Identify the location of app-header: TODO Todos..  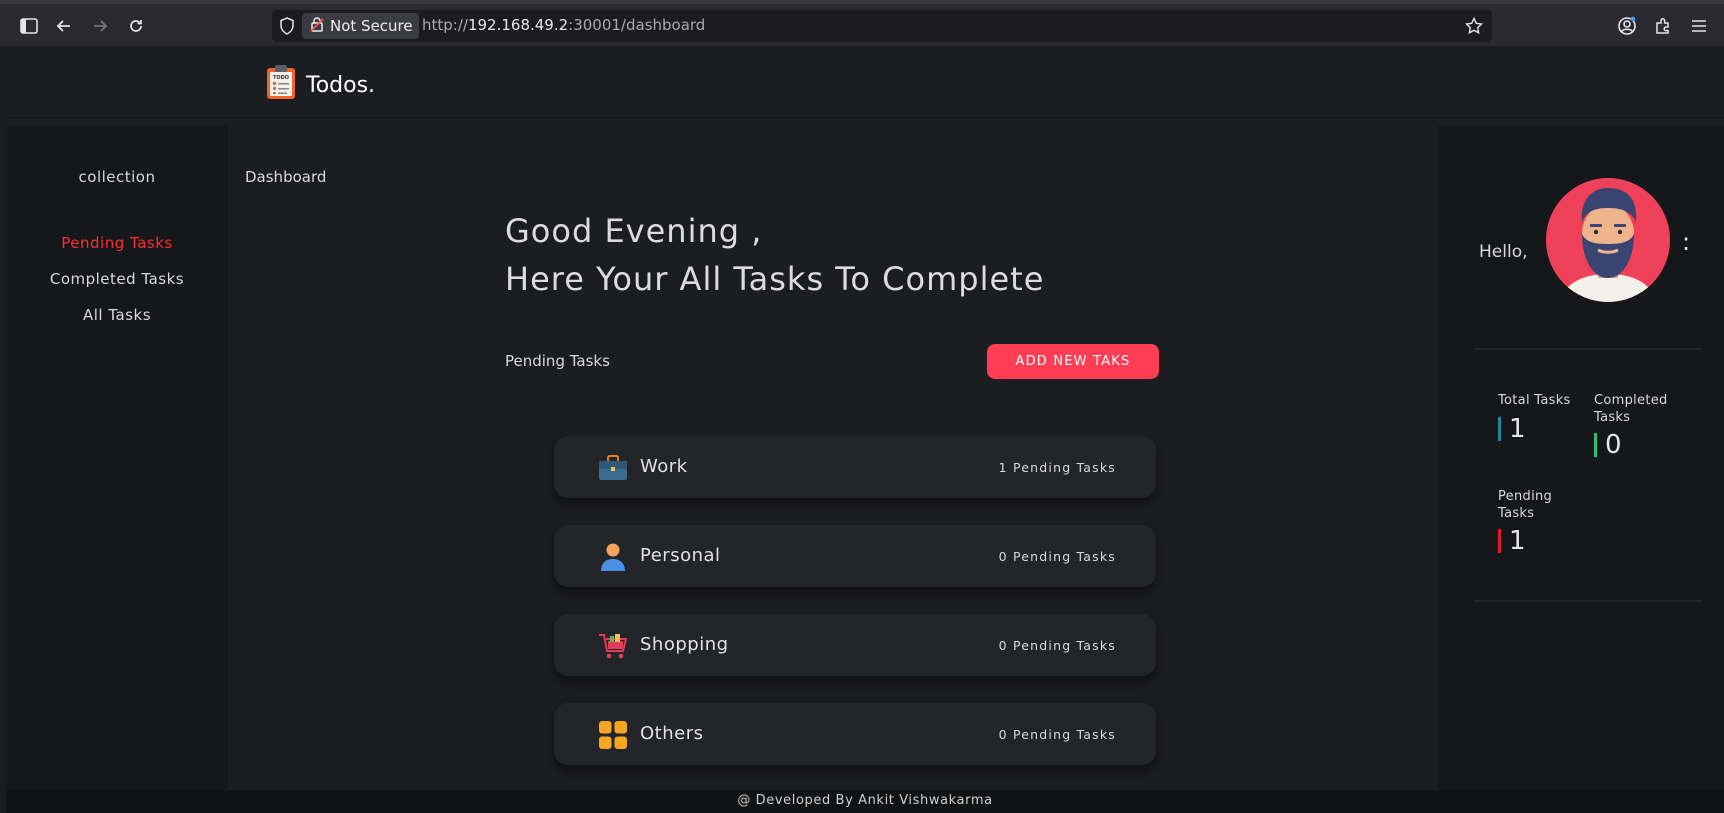
(865, 82).